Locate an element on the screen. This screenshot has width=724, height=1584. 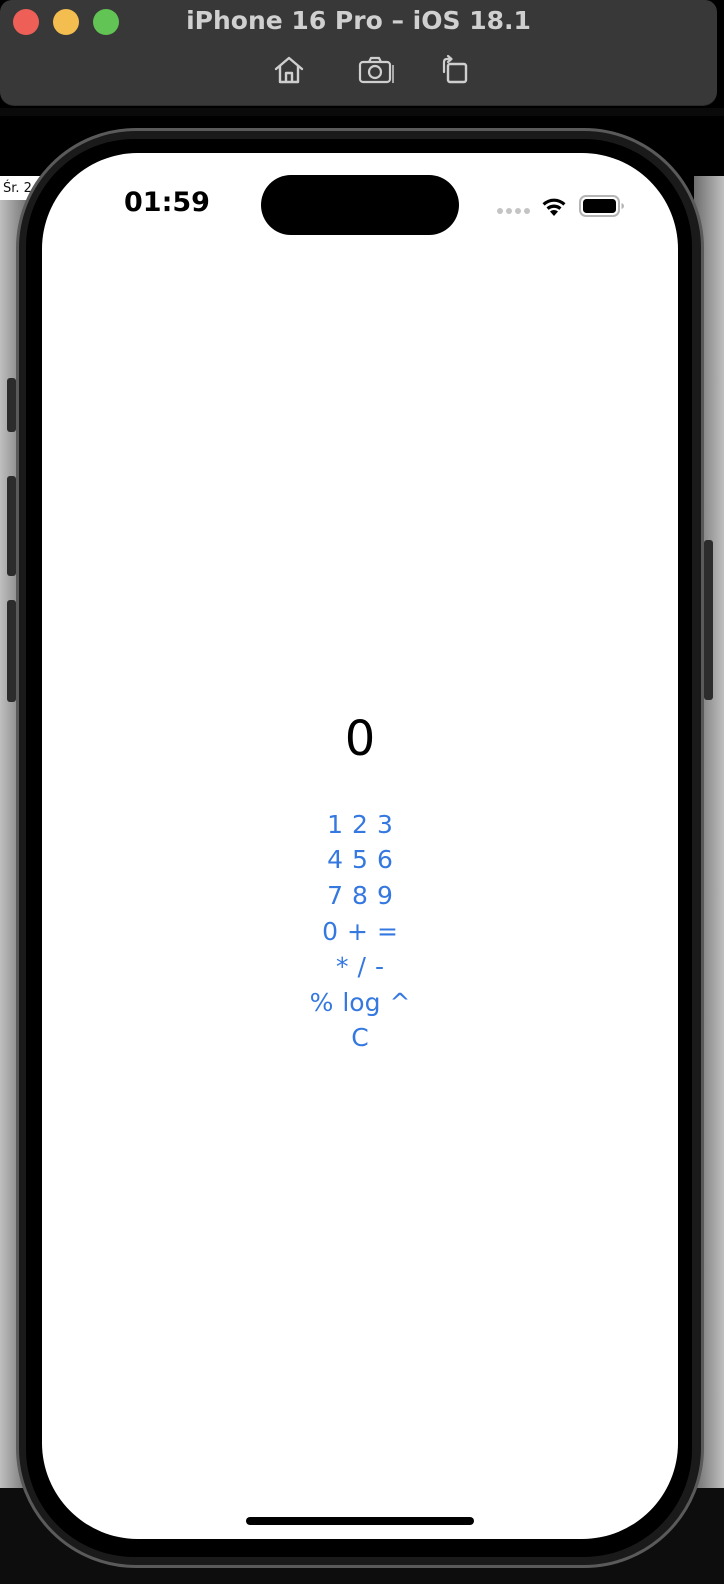
dynamic-island is located at coordinates (360, 205).